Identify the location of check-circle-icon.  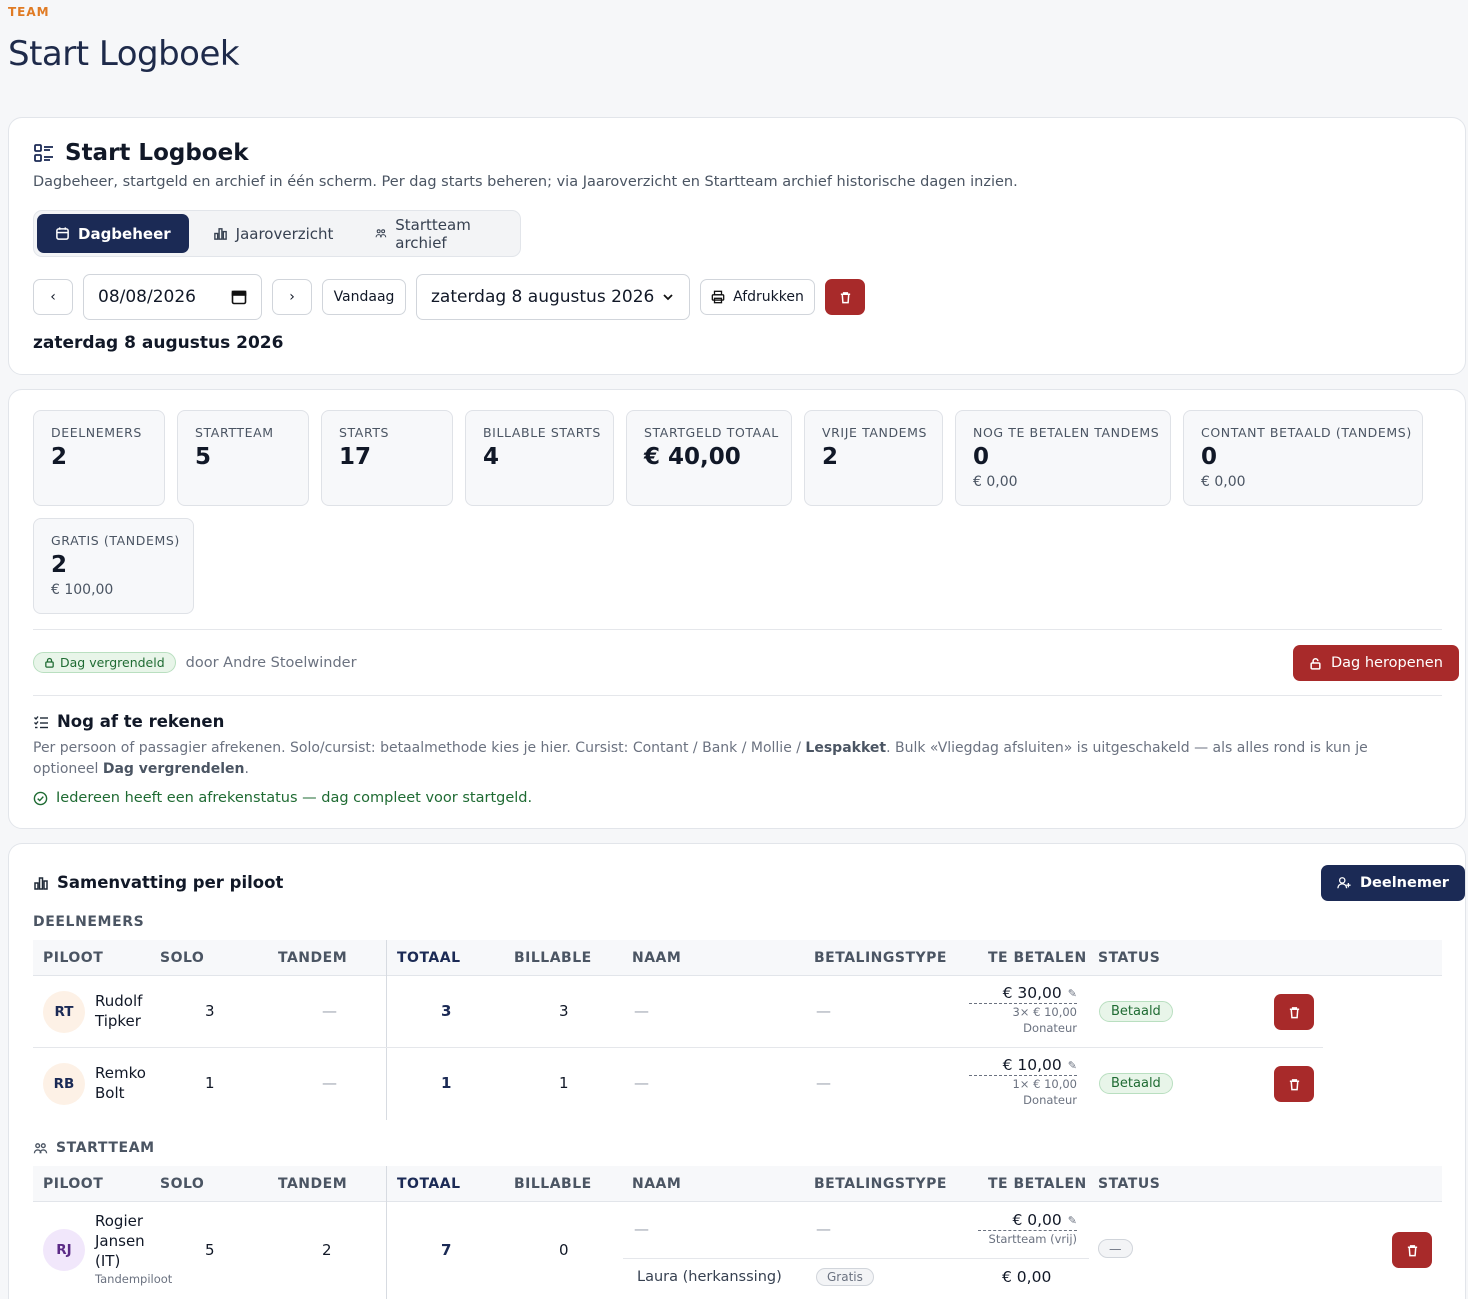
(40, 798).